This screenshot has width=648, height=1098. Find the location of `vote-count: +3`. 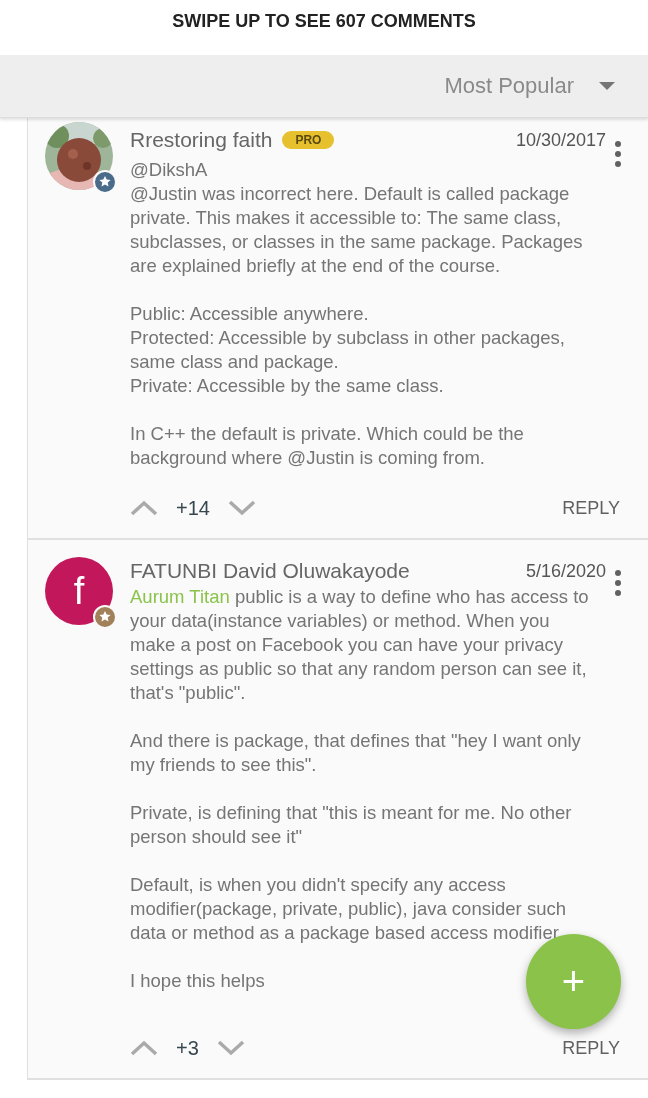

vote-count: +3 is located at coordinates (187, 1048).